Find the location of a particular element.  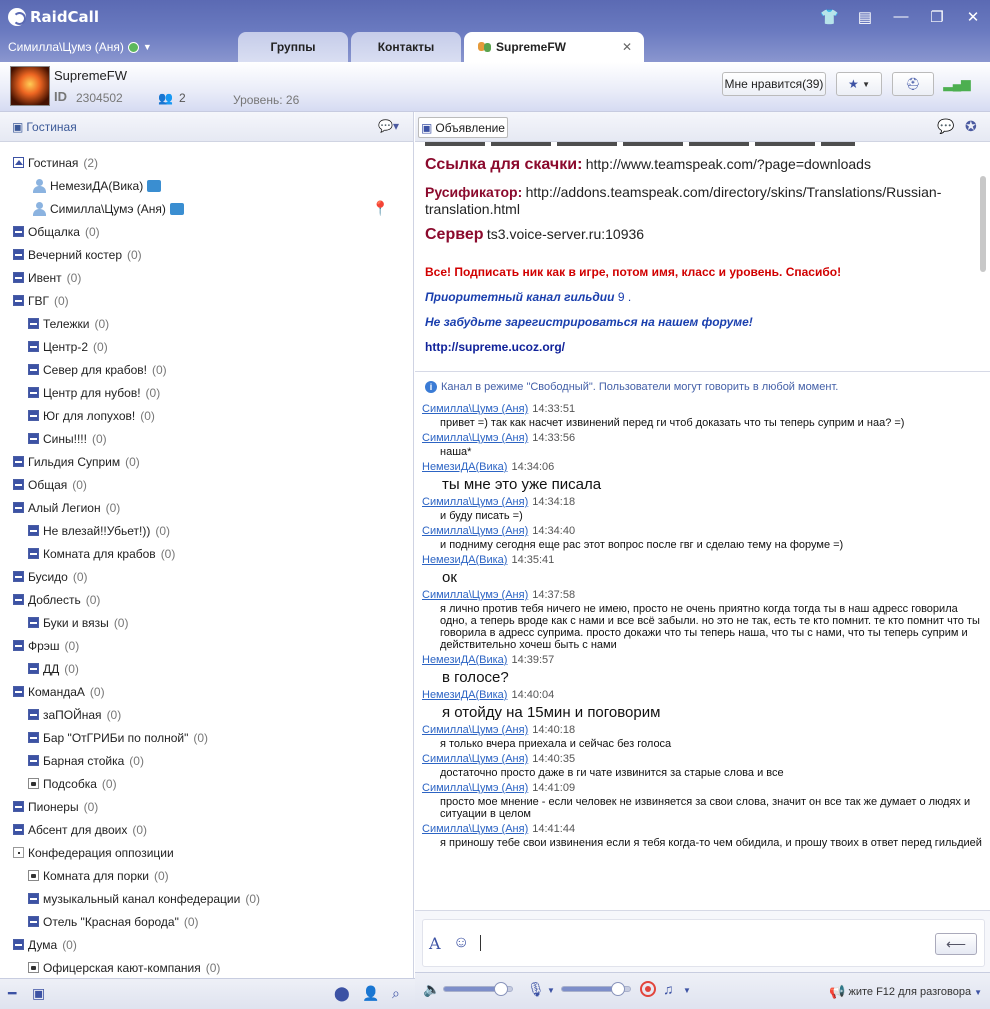

channel-admin-button: ⛑ is located at coordinates (913, 84).